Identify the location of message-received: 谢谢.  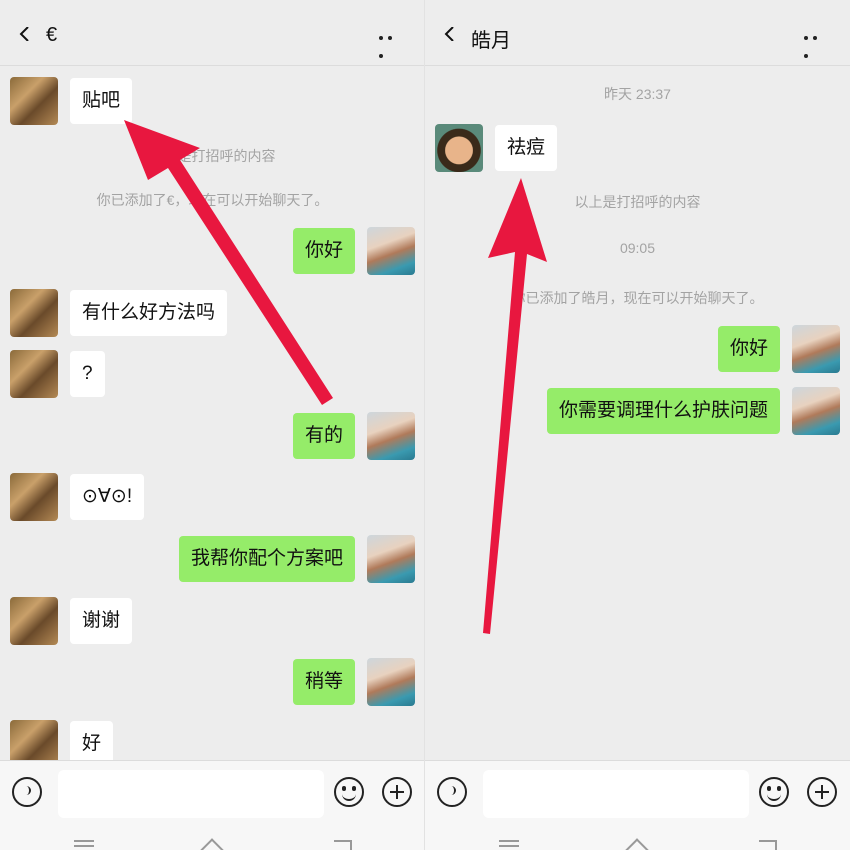
(71, 621).